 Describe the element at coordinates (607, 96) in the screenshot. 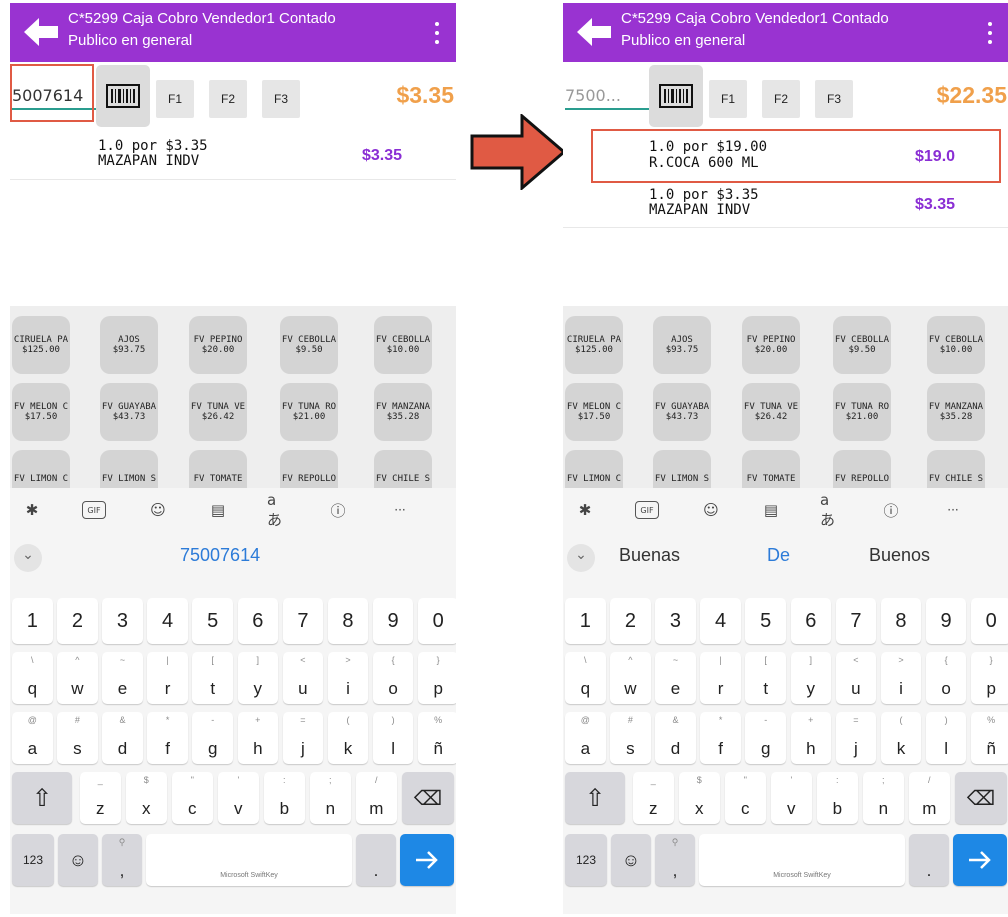

I see `barcode-input` at that location.